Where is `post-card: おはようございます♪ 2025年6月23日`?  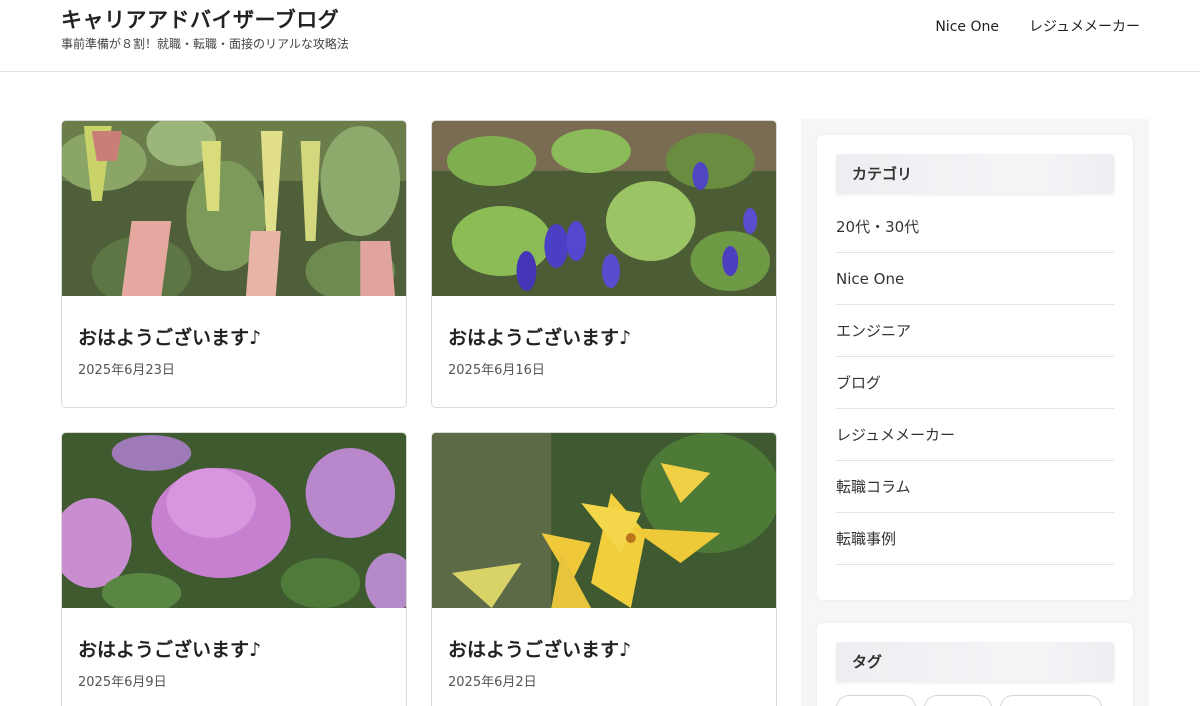 post-card: おはようございます♪ 2025年6月23日 is located at coordinates (234, 264).